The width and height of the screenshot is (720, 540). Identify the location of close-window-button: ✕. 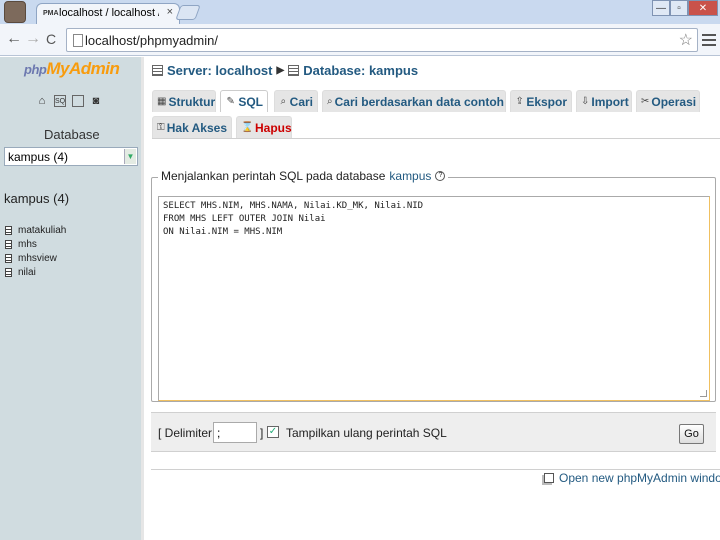
(703, 8).